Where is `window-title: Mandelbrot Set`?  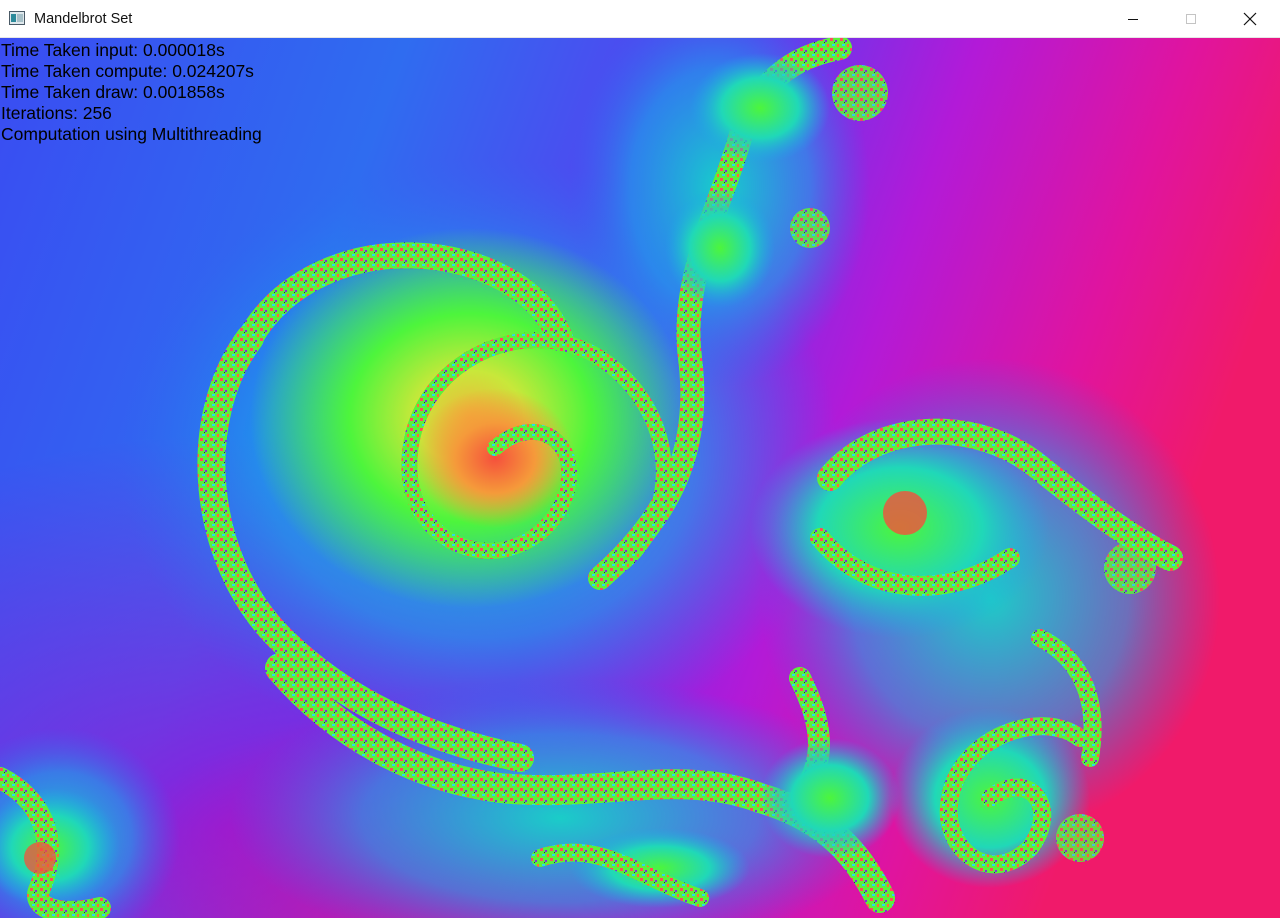 window-title: Mandelbrot Set is located at coordinates (83, 19).